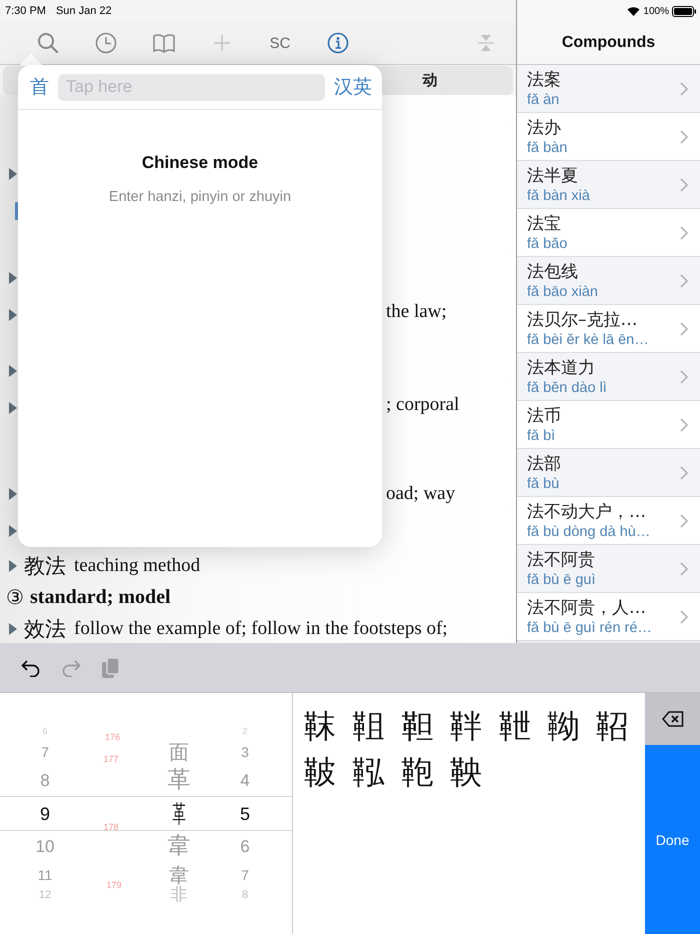 Image resolution: width=700 pixels, height=934 pixels. I want to click on compound-hanzi: 法部, so click(544, 463).